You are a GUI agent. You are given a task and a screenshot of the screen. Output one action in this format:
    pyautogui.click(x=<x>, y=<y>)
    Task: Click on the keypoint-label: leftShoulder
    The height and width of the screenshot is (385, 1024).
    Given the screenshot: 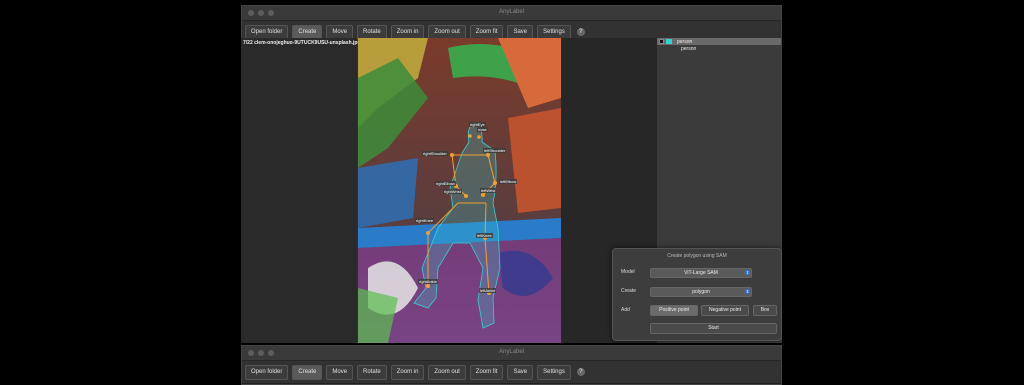 What is the action you would take?
    pyautogui.click(x=495, y=150)
    